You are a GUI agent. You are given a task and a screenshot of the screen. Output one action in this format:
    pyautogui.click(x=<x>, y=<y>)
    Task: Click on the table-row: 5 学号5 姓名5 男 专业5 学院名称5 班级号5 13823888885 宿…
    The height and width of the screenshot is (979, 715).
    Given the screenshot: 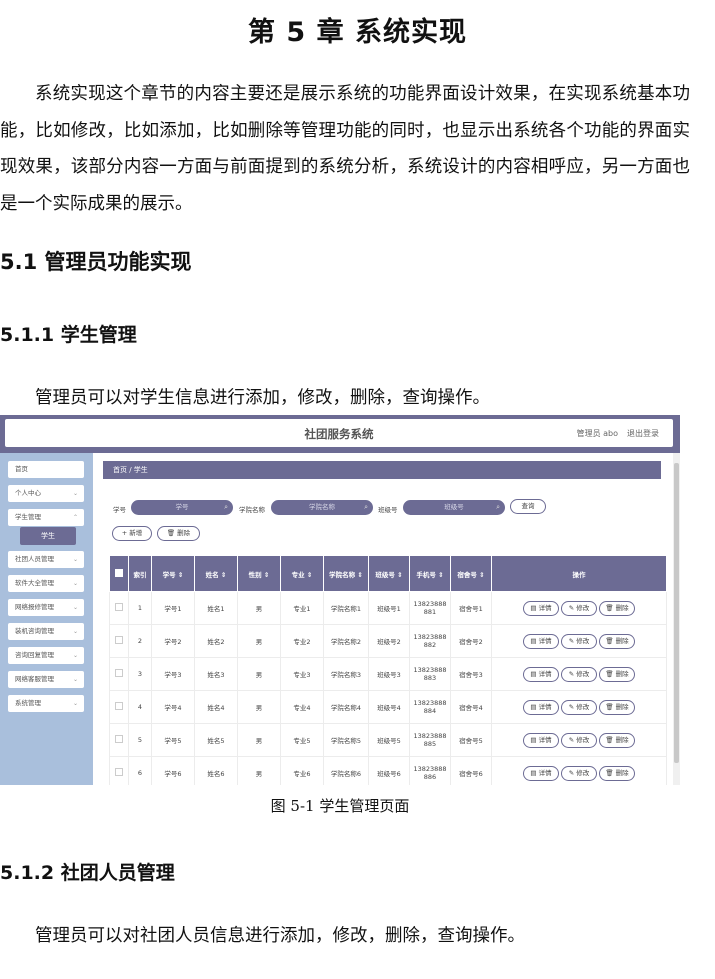 What is the action you would take?
    pyautogui.click(x=388, y=740)
    